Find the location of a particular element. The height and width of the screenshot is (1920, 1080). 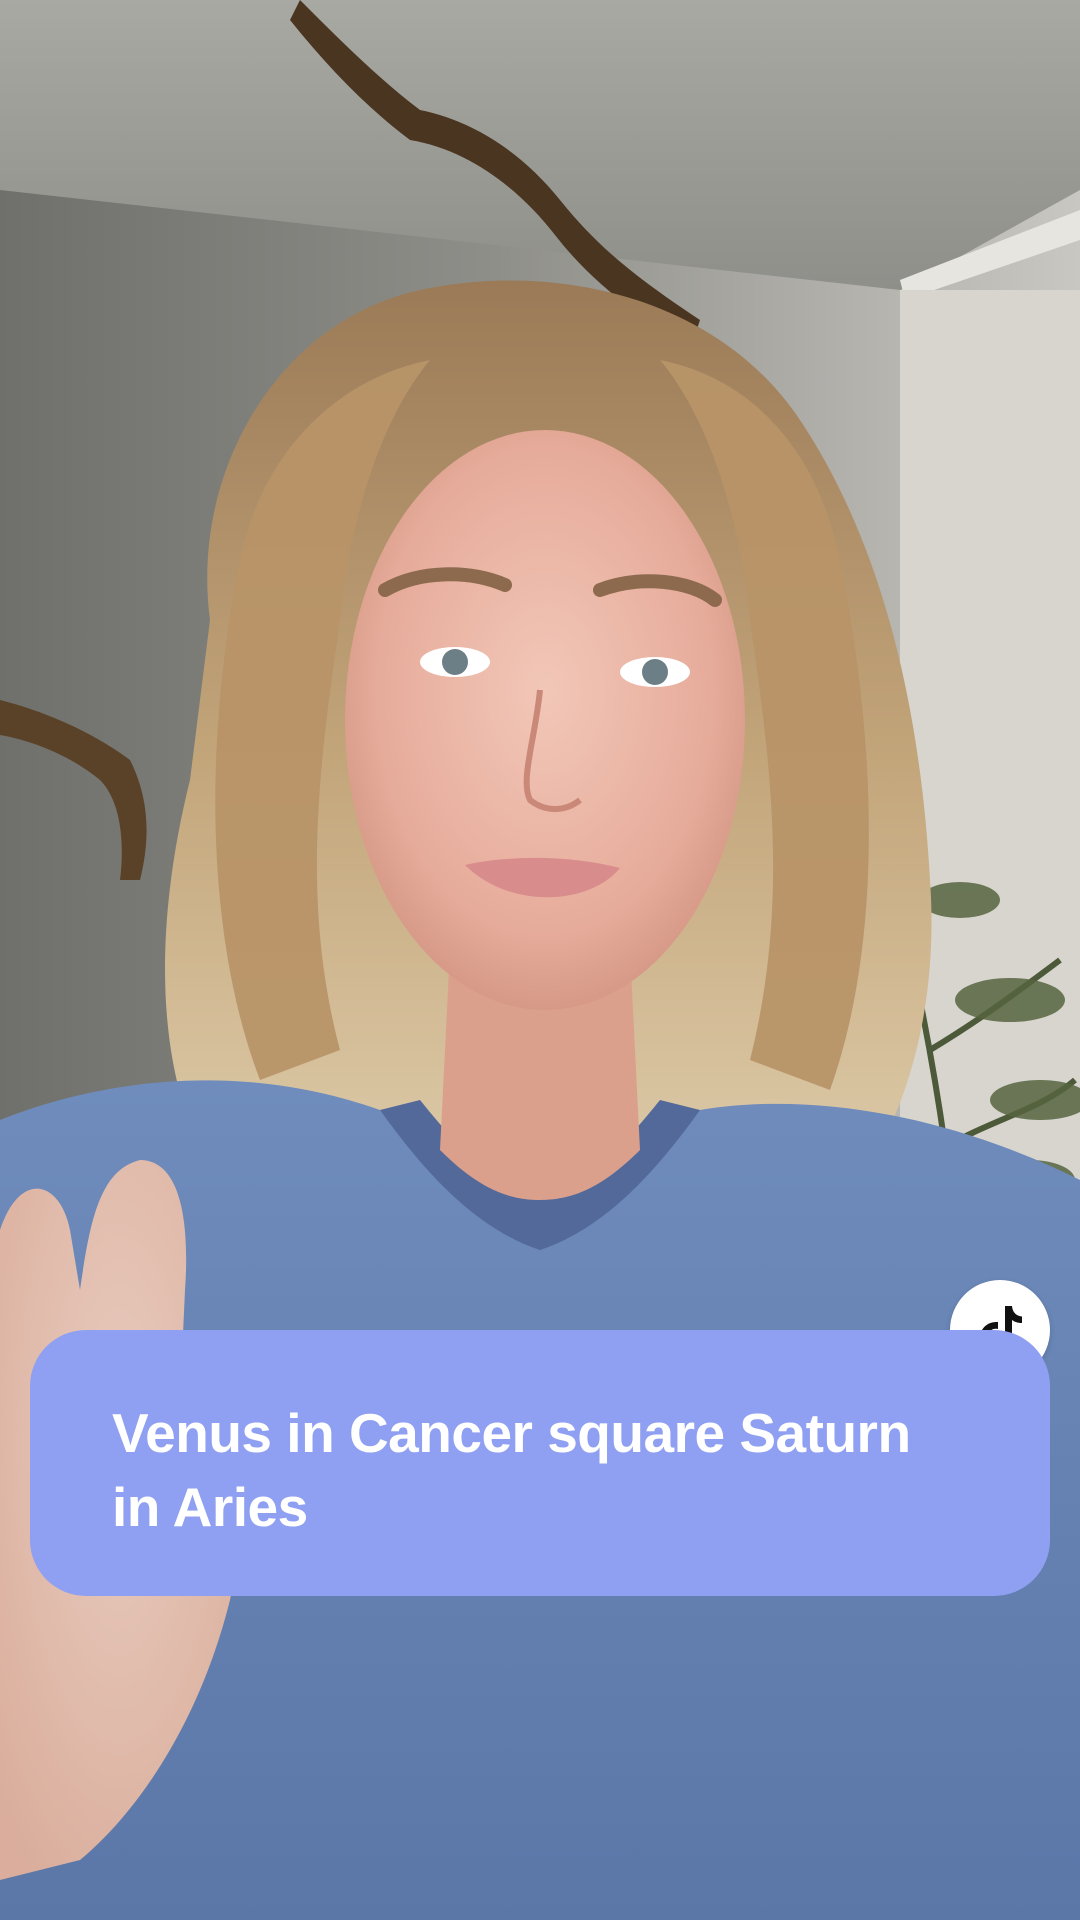

caption-card: Venus in Cancer square Saturn in Aries is located at coordinates (540, 1463).